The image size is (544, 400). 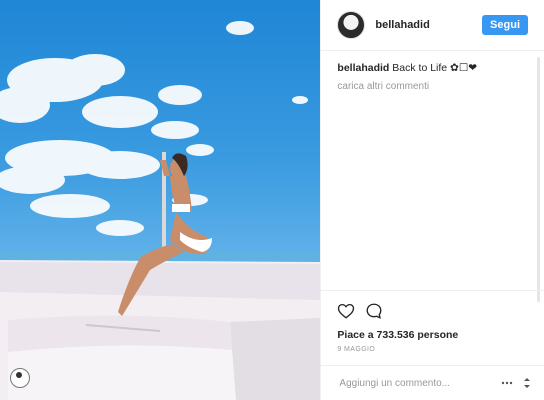 I want to click on add-comment-bar, so click(x=432, y=382).